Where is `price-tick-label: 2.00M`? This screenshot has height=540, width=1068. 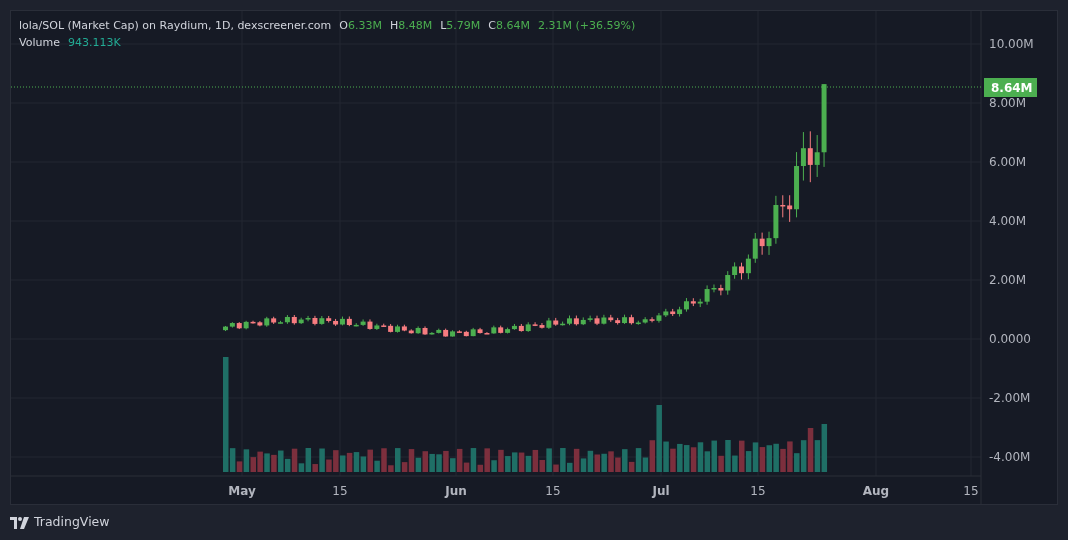
price-tick-label: 2.00M is located at coordinates (1008, 280).